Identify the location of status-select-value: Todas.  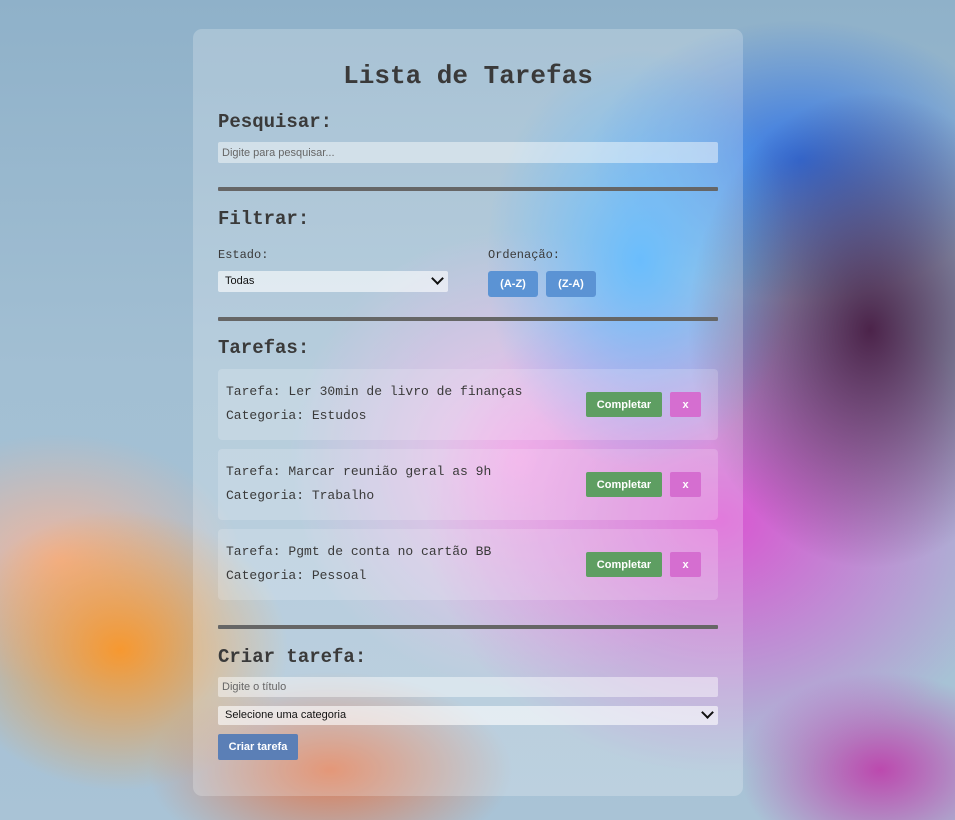
(240, 281).